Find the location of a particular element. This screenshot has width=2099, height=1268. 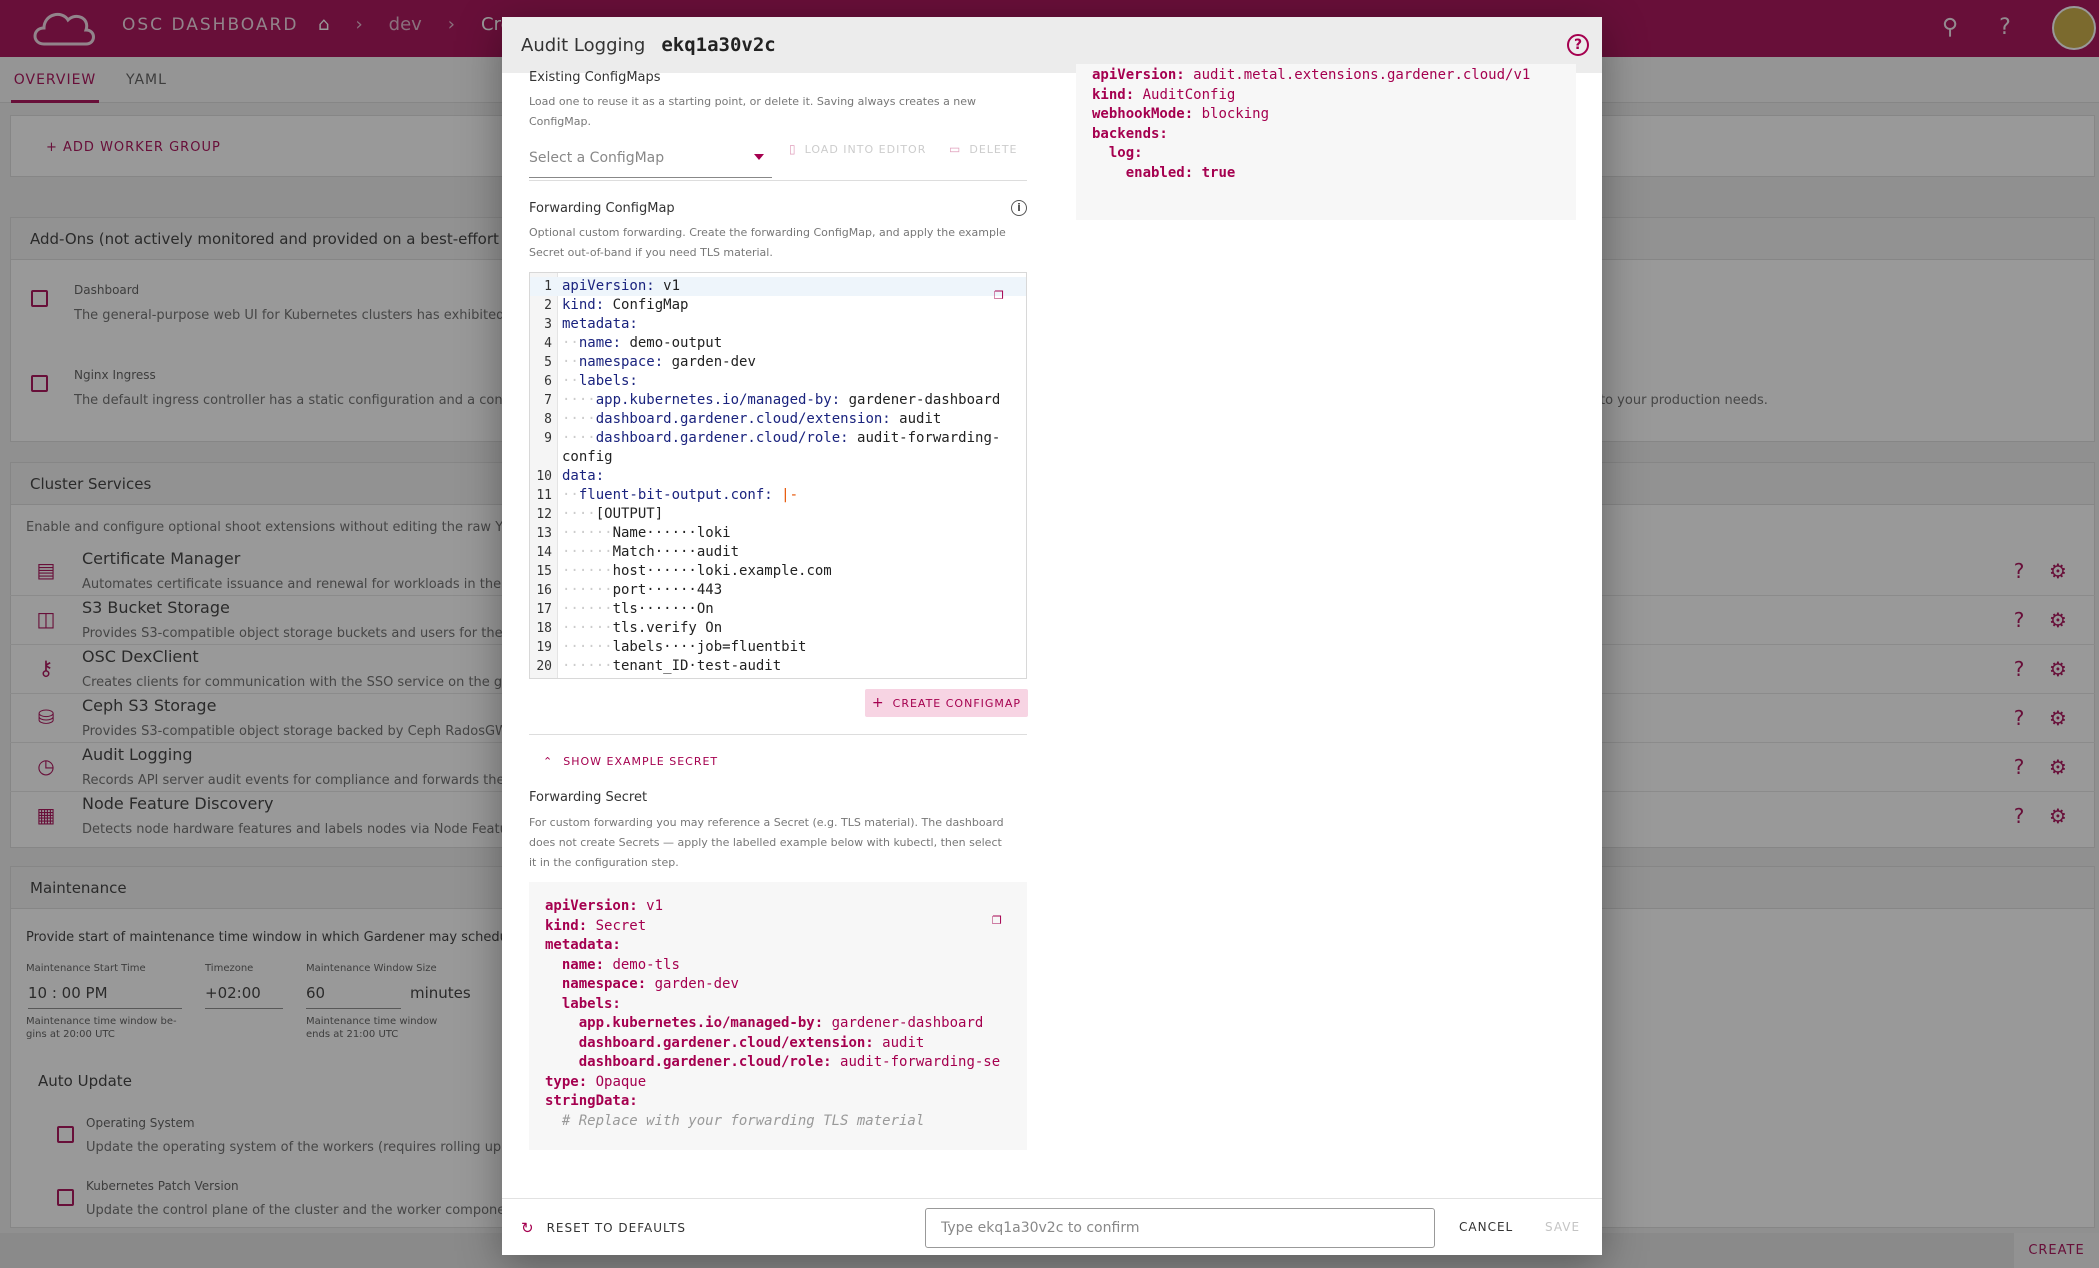

yaml-value: audit is located at coordinates (916, 419).